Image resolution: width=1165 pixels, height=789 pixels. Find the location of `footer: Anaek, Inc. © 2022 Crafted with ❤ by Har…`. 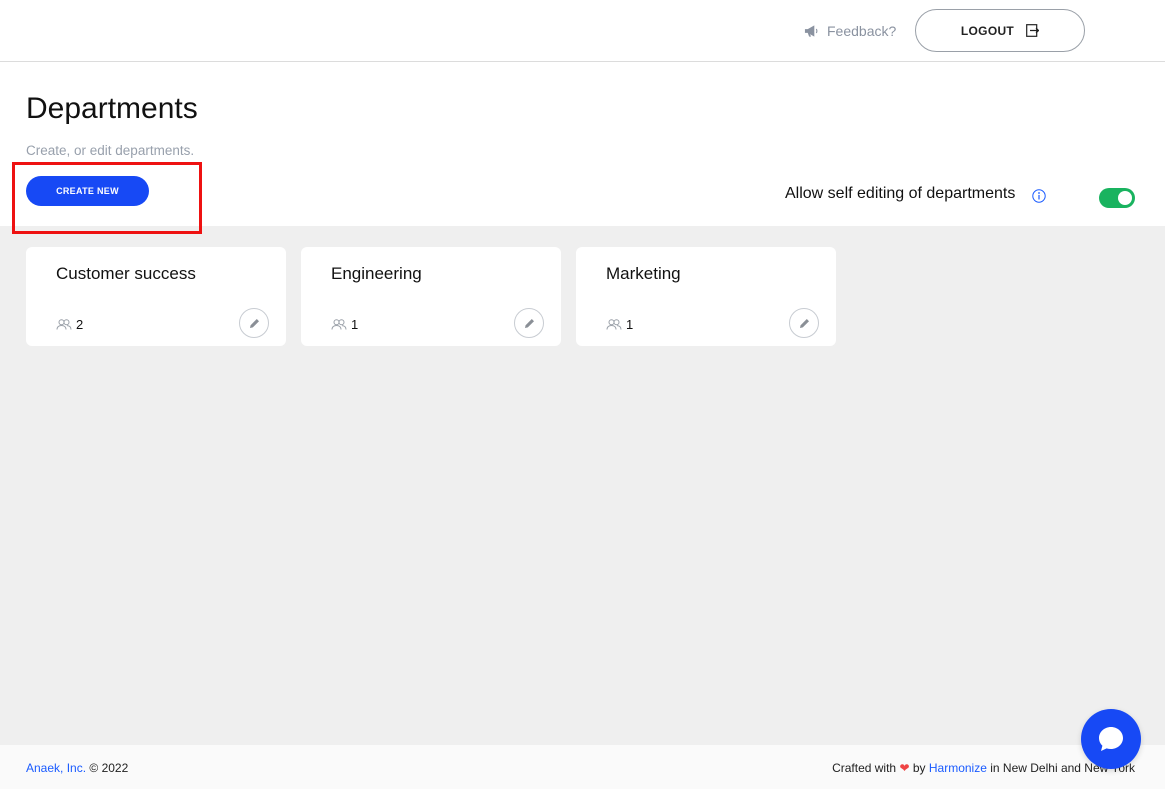

footer: Anaek, Inc. © 2022 Crafted with ❤ by Har… is located at coordinates (582, 767).